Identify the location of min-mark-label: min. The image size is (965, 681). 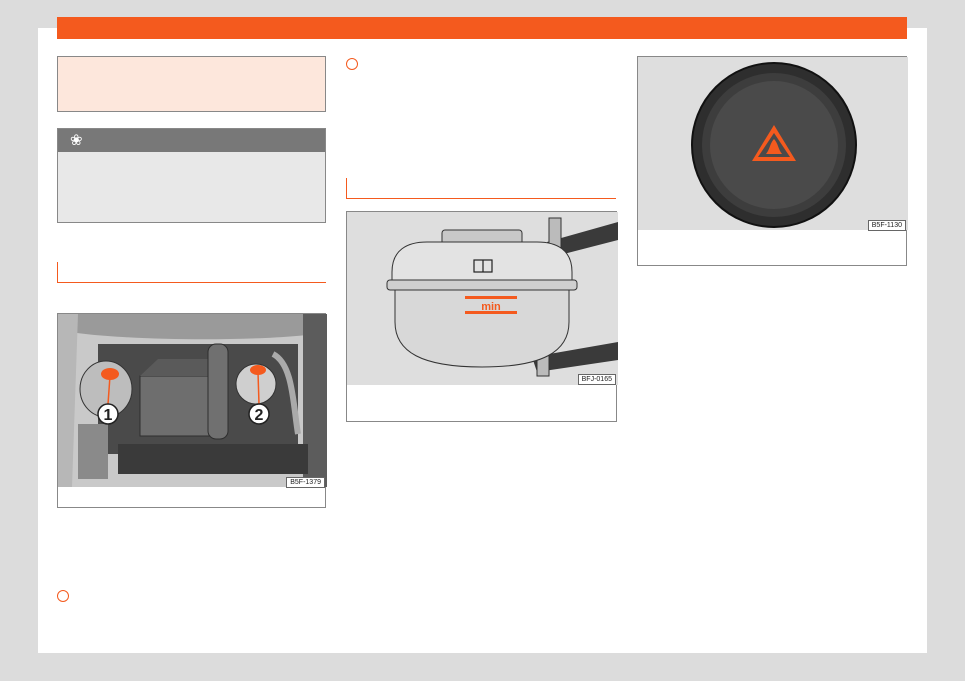
(491, 307).